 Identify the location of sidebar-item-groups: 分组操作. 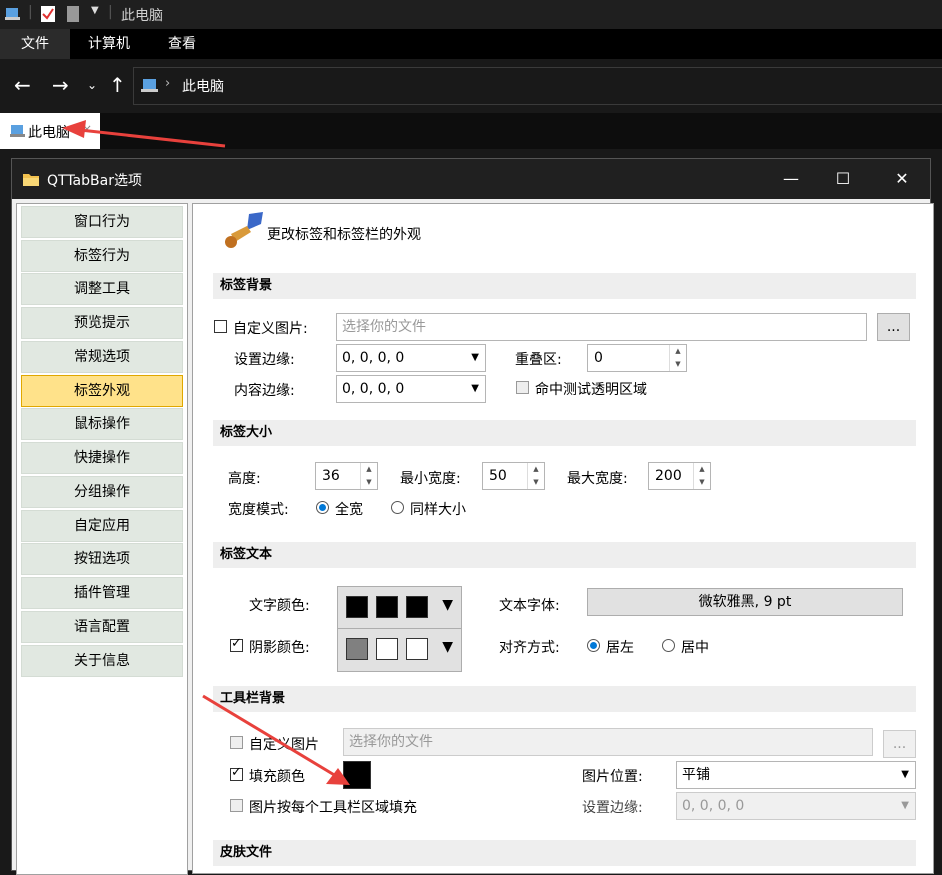
(102, 492).